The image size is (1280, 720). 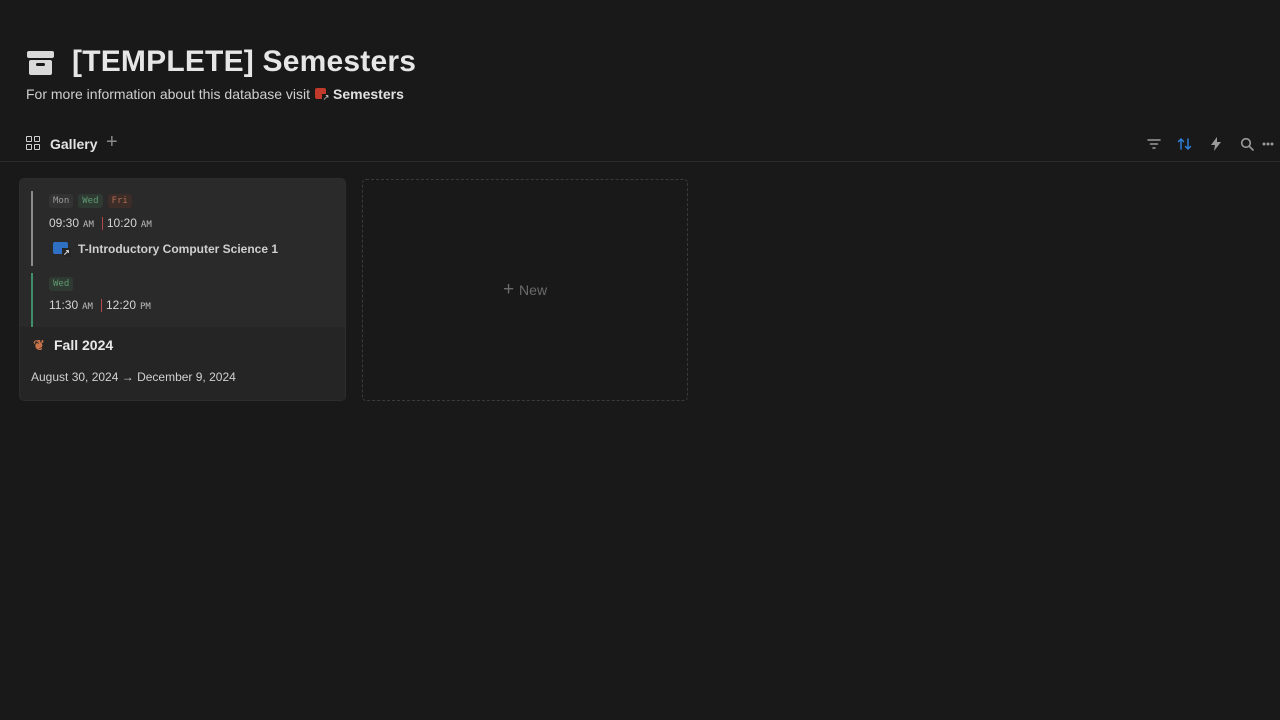 I want to click on class-times: 09:30 AM 10:20 AM, so click(x=100, y=223).